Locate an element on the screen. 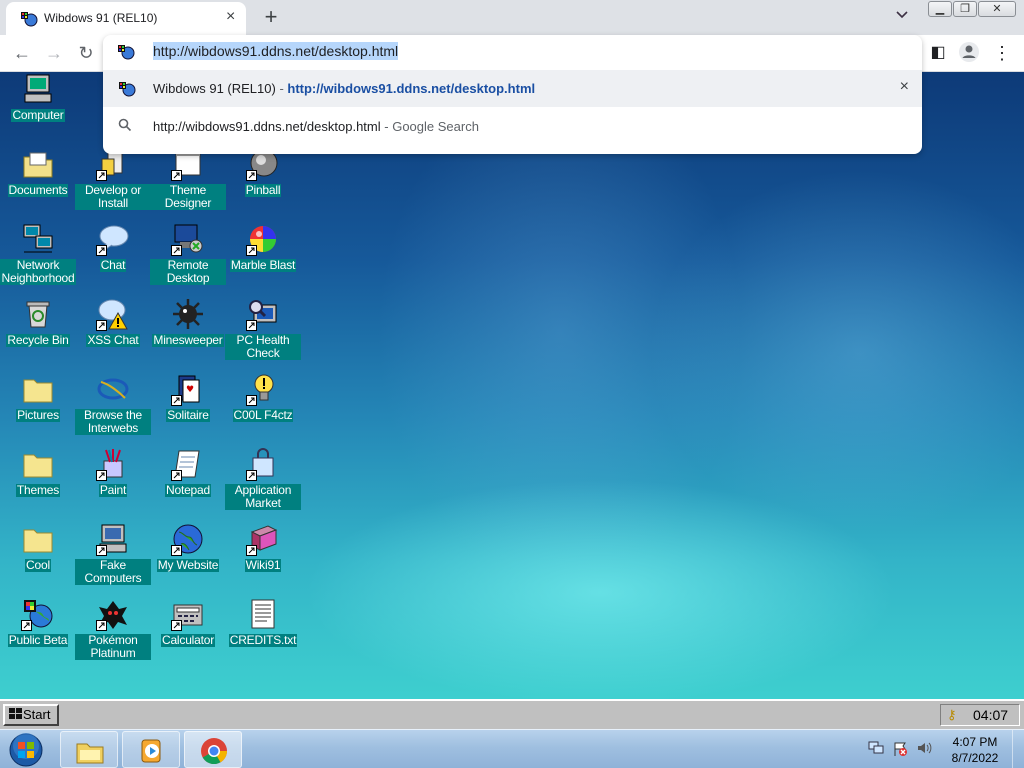  address-bar-input: http://wibdows91.ddns.net/desktop.html is located at coordinates (276, 52).